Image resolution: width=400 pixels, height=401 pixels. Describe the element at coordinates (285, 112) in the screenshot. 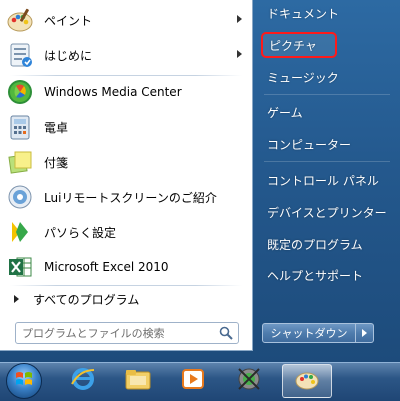

I see `right-item-label: ゲーム` at that location.